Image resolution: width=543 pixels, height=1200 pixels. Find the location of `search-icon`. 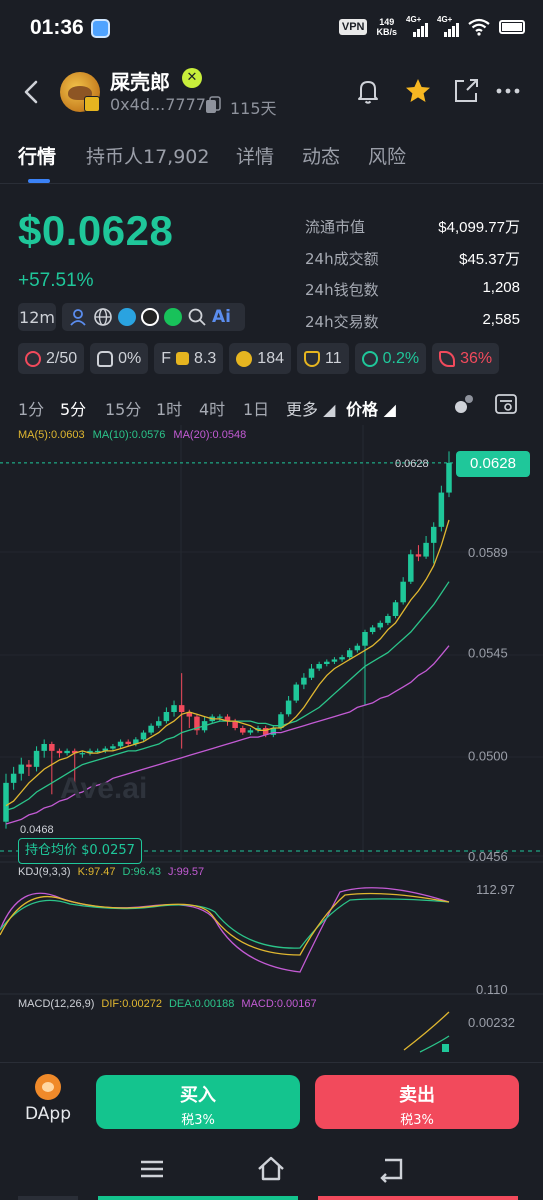

search-icon is located at coordinates (197, 317).